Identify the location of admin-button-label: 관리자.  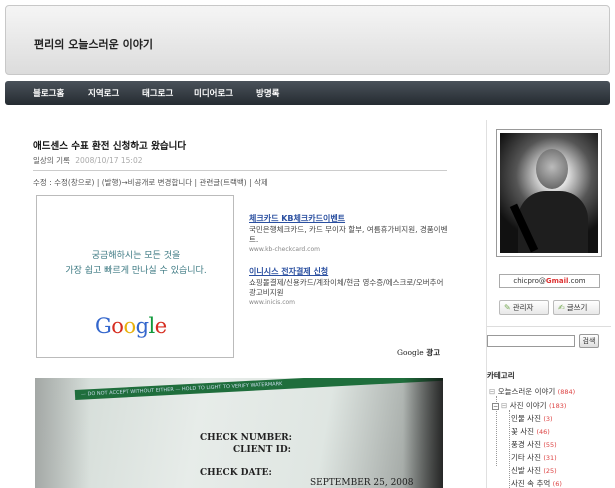
(523, 307).